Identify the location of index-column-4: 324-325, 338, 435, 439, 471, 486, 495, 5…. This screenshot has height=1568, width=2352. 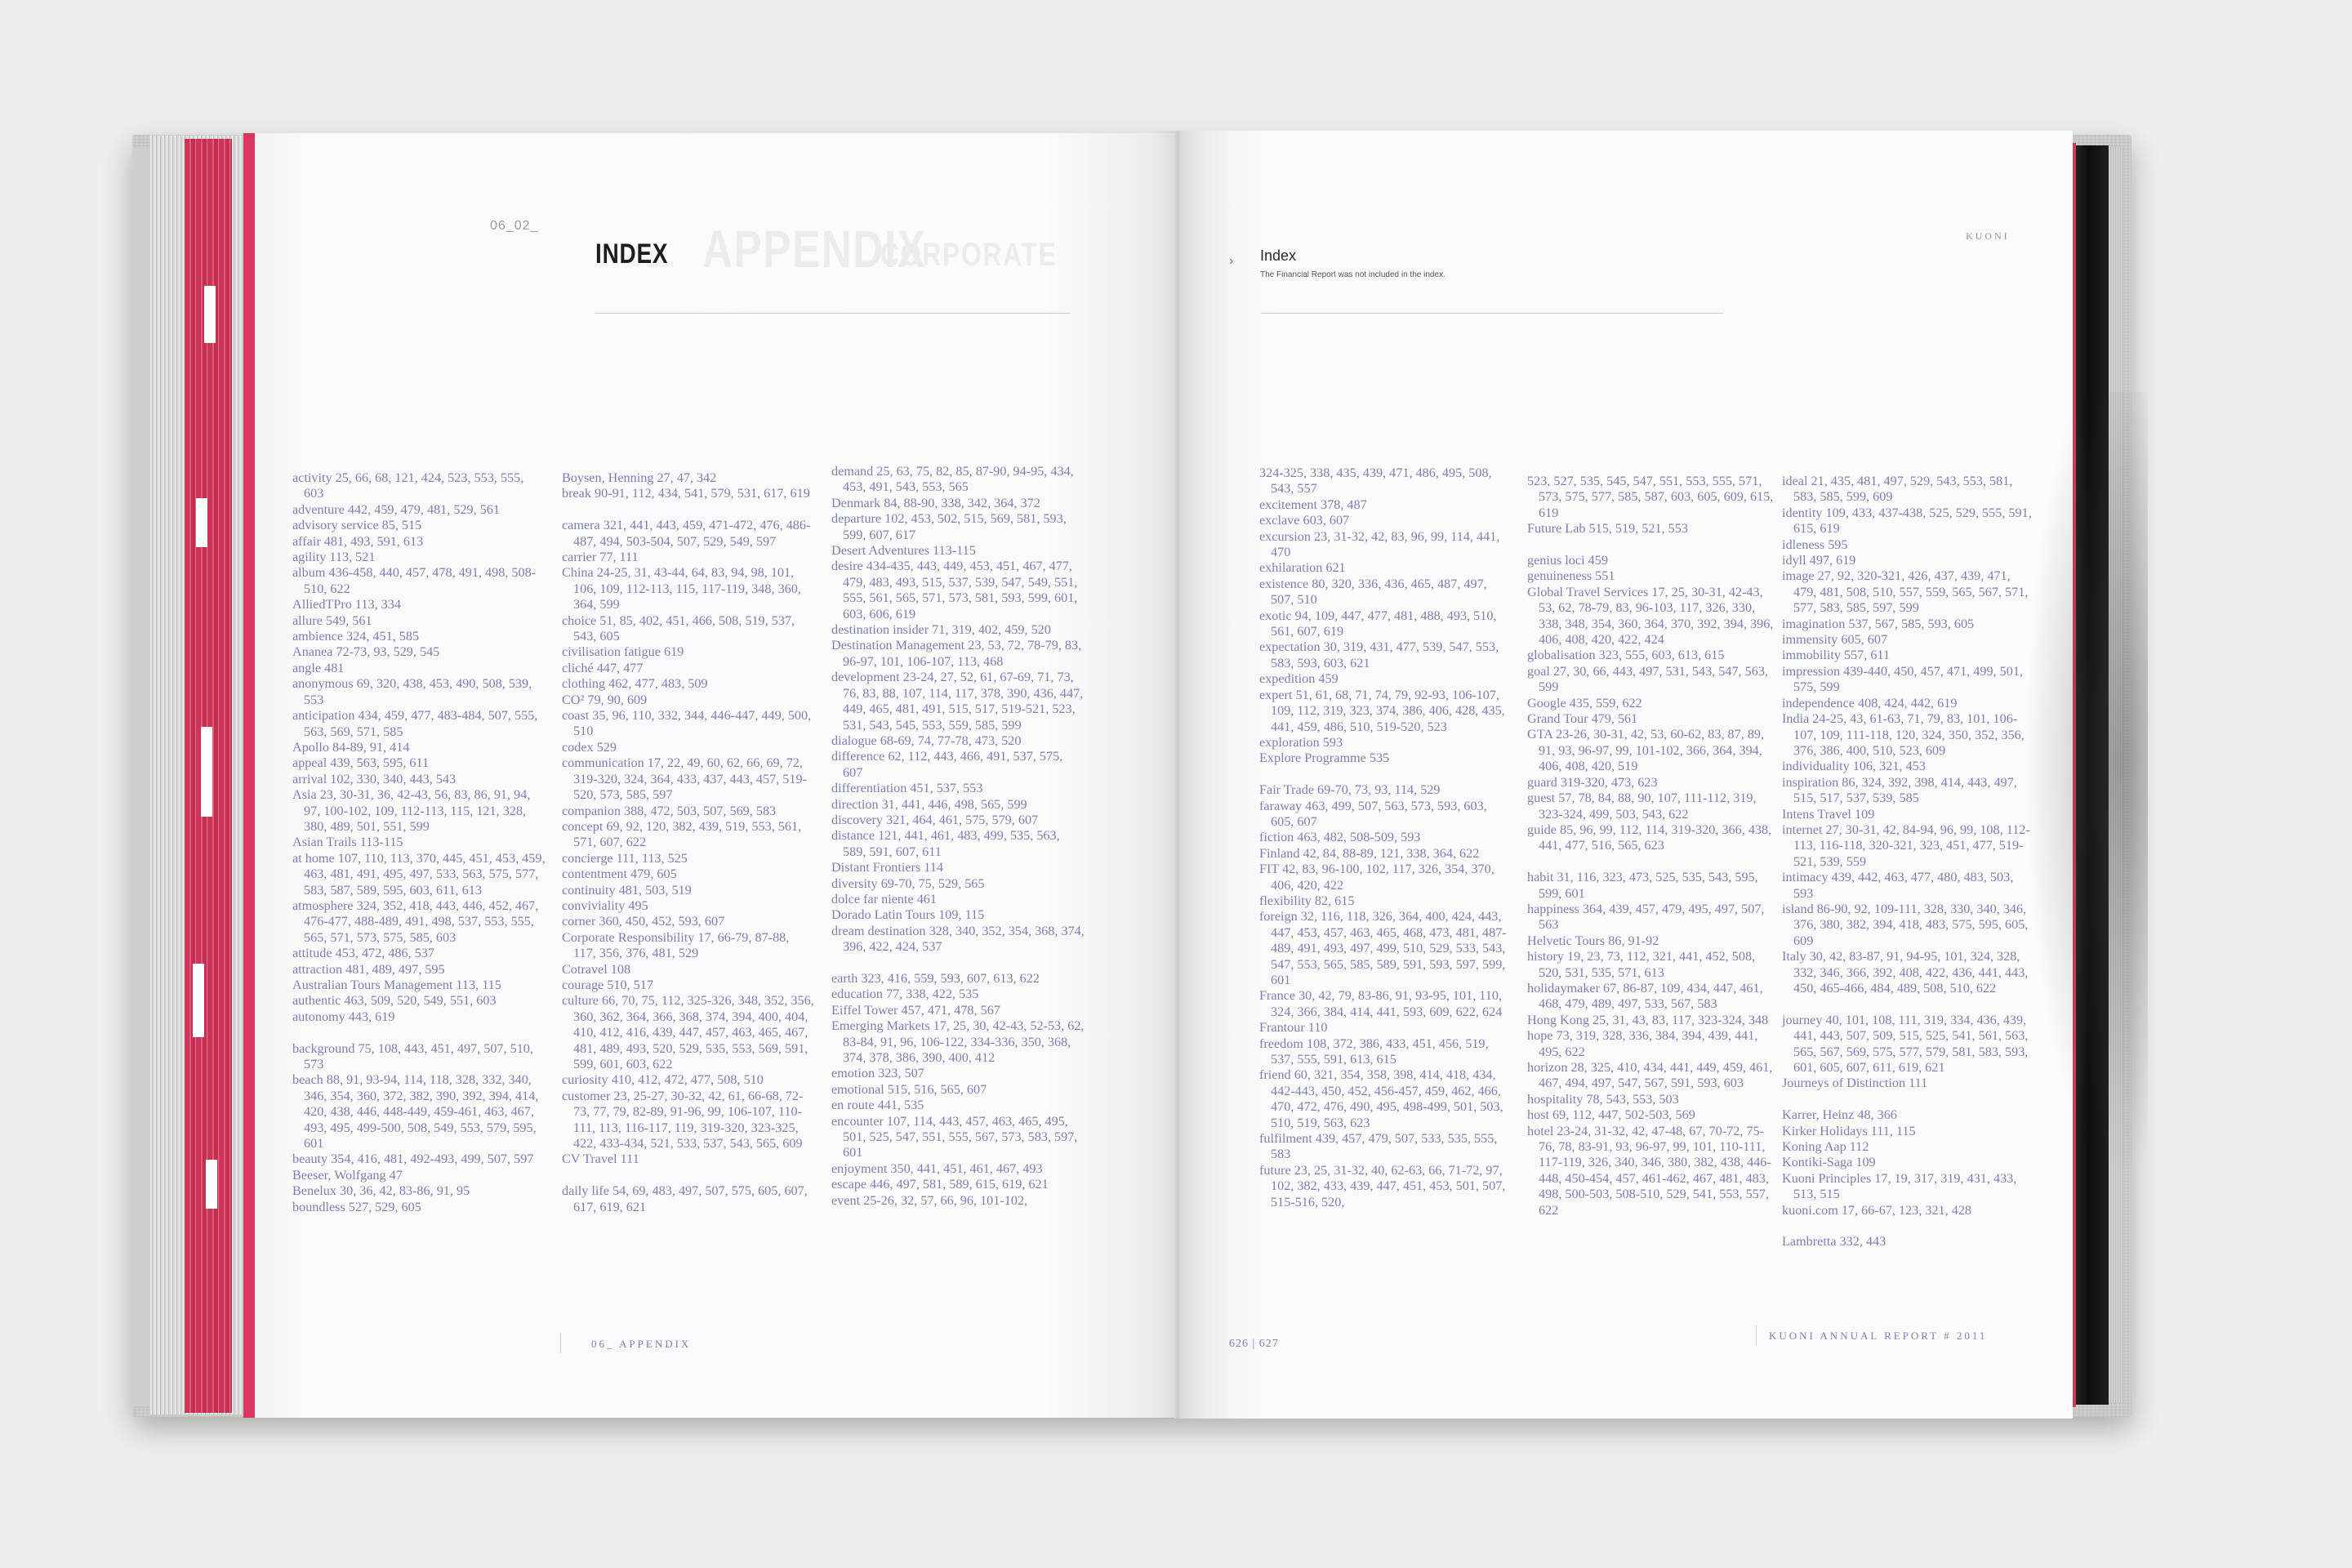
(1385, 838).